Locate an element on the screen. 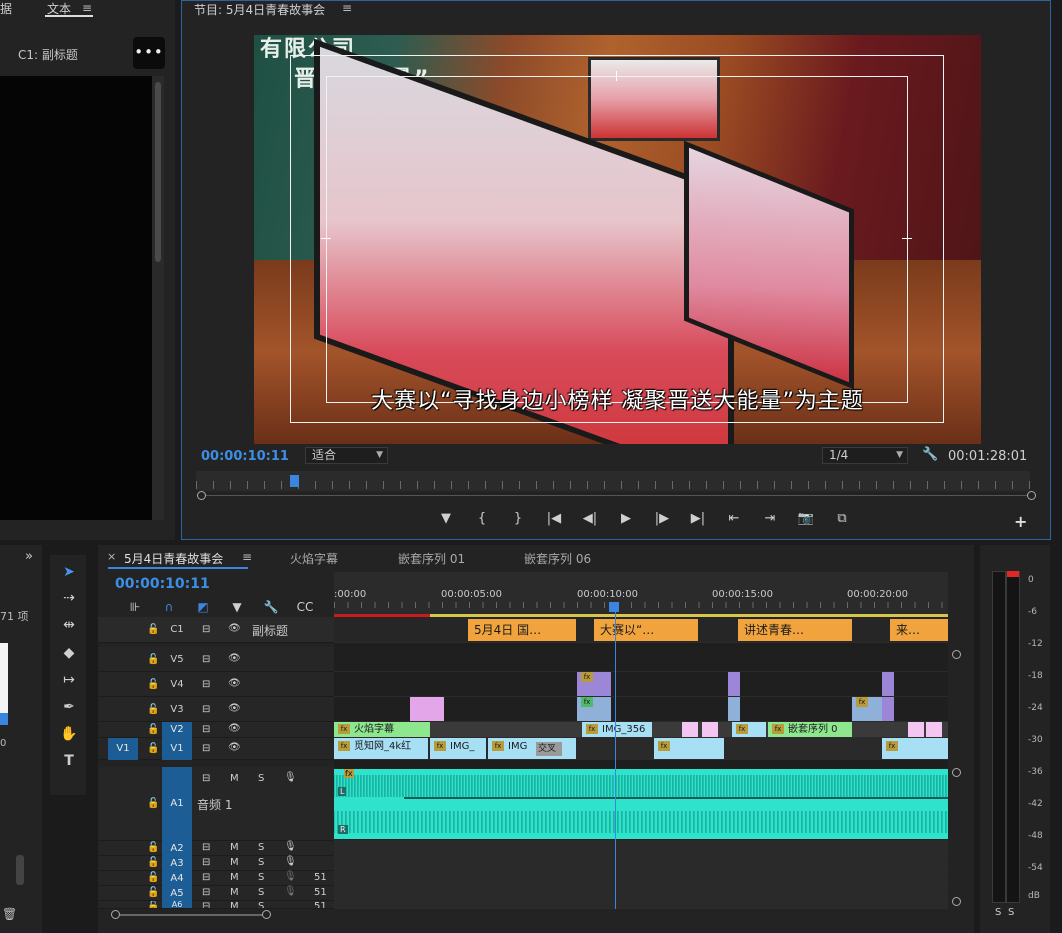 The width and height of the screenshot is (1062, 933). hand-tool-icon: ✋ is located at coordinates (69, 734).